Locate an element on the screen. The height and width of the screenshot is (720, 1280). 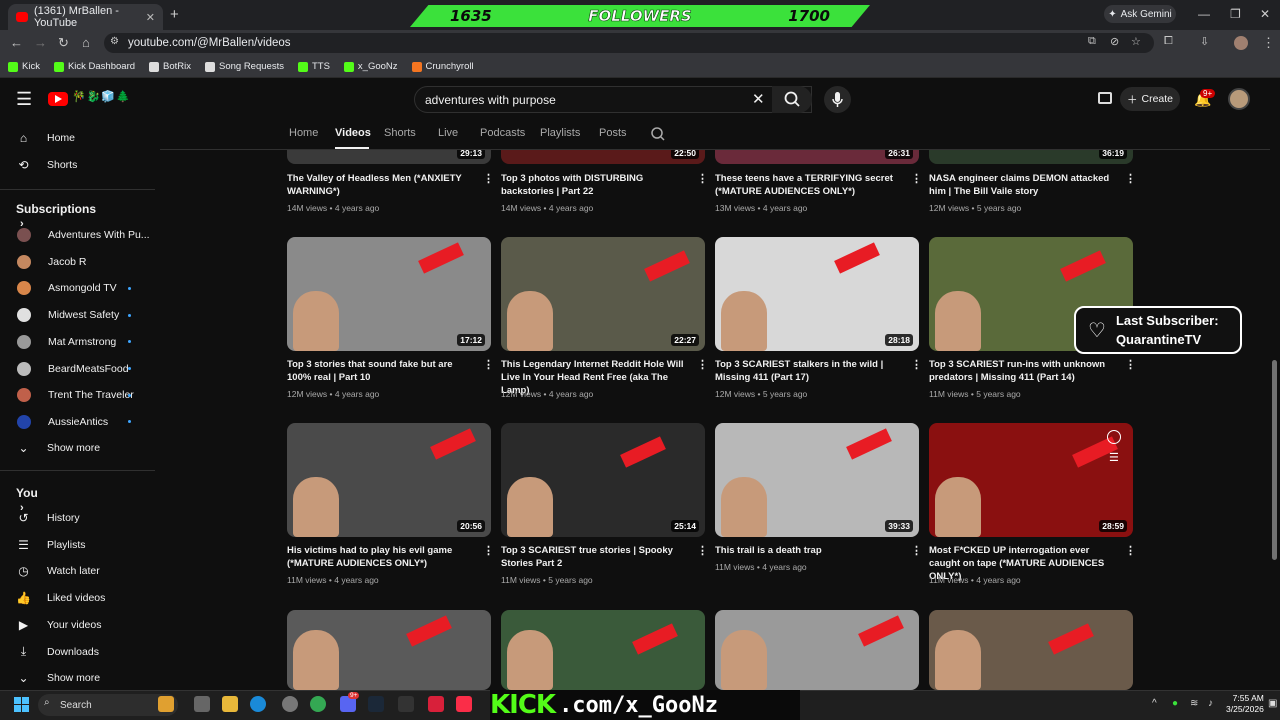
video-thumbnail: 20:56 is located at coordinates (389, 480).